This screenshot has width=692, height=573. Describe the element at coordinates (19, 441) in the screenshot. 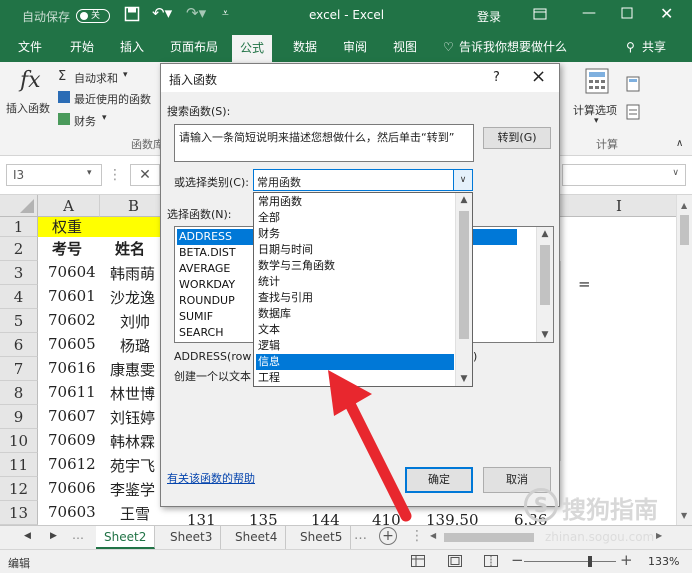

I see `row-header: 10` at that location.